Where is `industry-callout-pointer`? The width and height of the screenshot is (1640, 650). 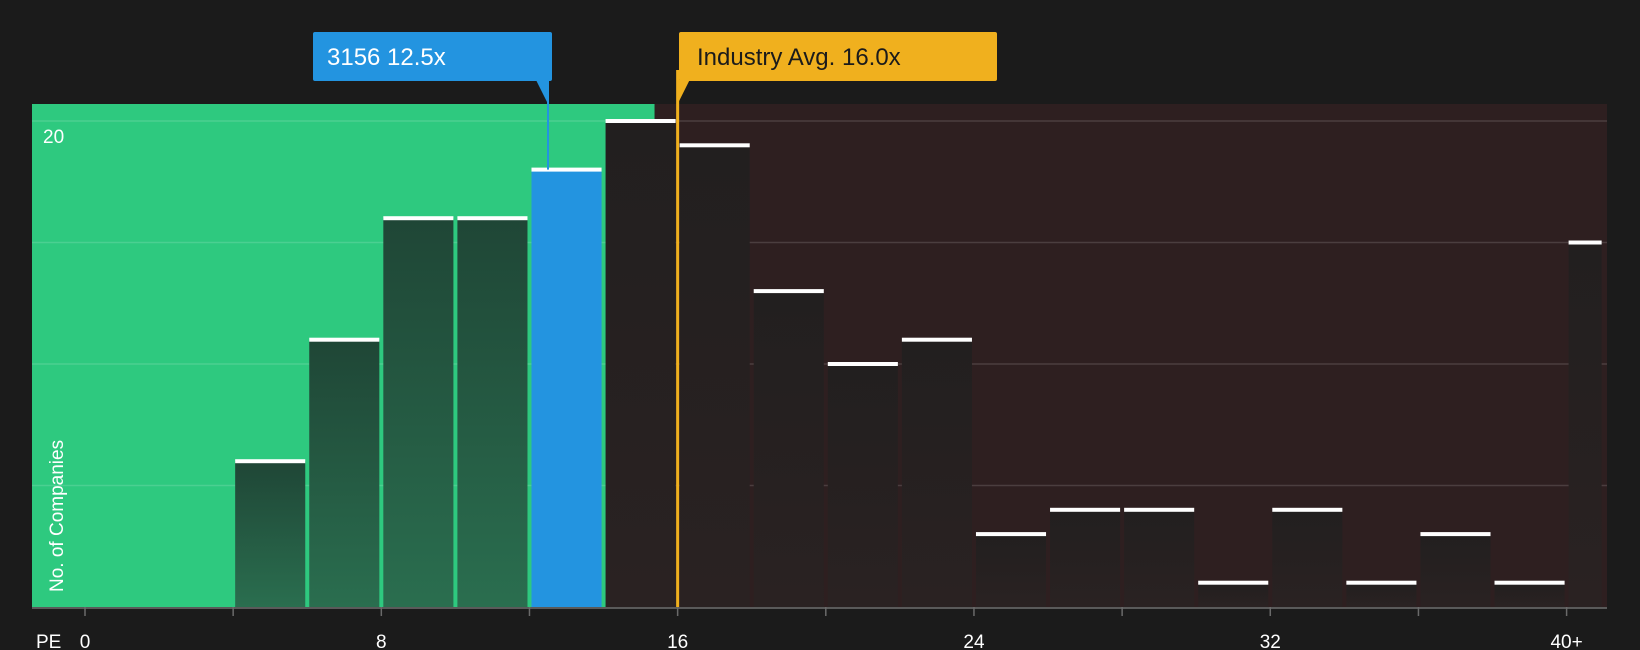 industry-callout-pointer is located at coordinates (683, 92).